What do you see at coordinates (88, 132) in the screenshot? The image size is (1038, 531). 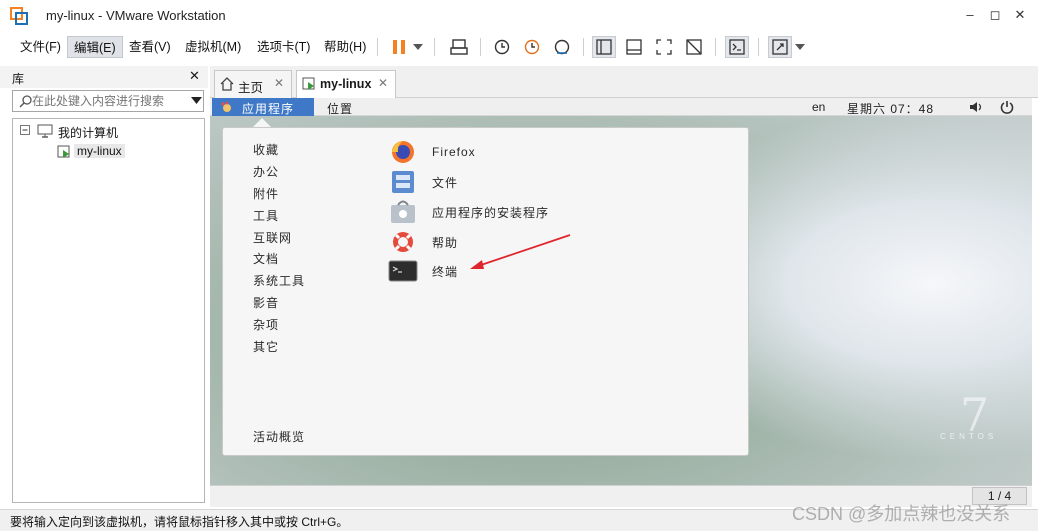 I see `tree-item-my-computer: 我的计算机` at bounding box center [88, 132].